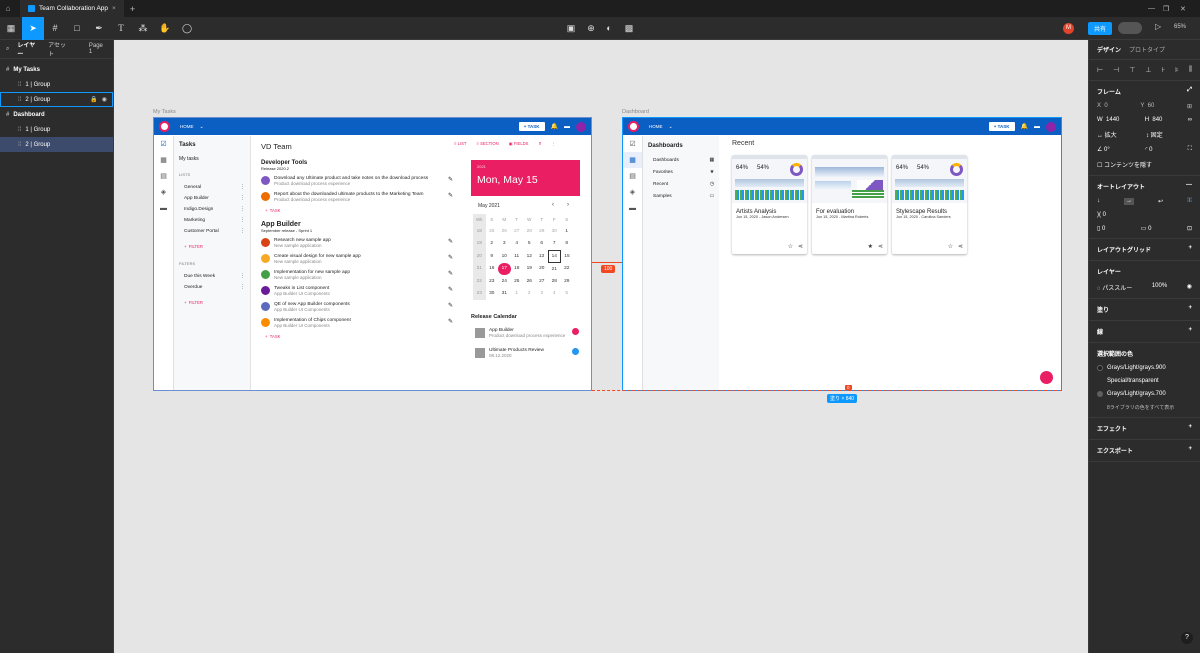 This screenshot has height=653, width=1200. Describe the element at coordinates (1105, 106) in the screenshot. I see `x-field: 0` at that location.